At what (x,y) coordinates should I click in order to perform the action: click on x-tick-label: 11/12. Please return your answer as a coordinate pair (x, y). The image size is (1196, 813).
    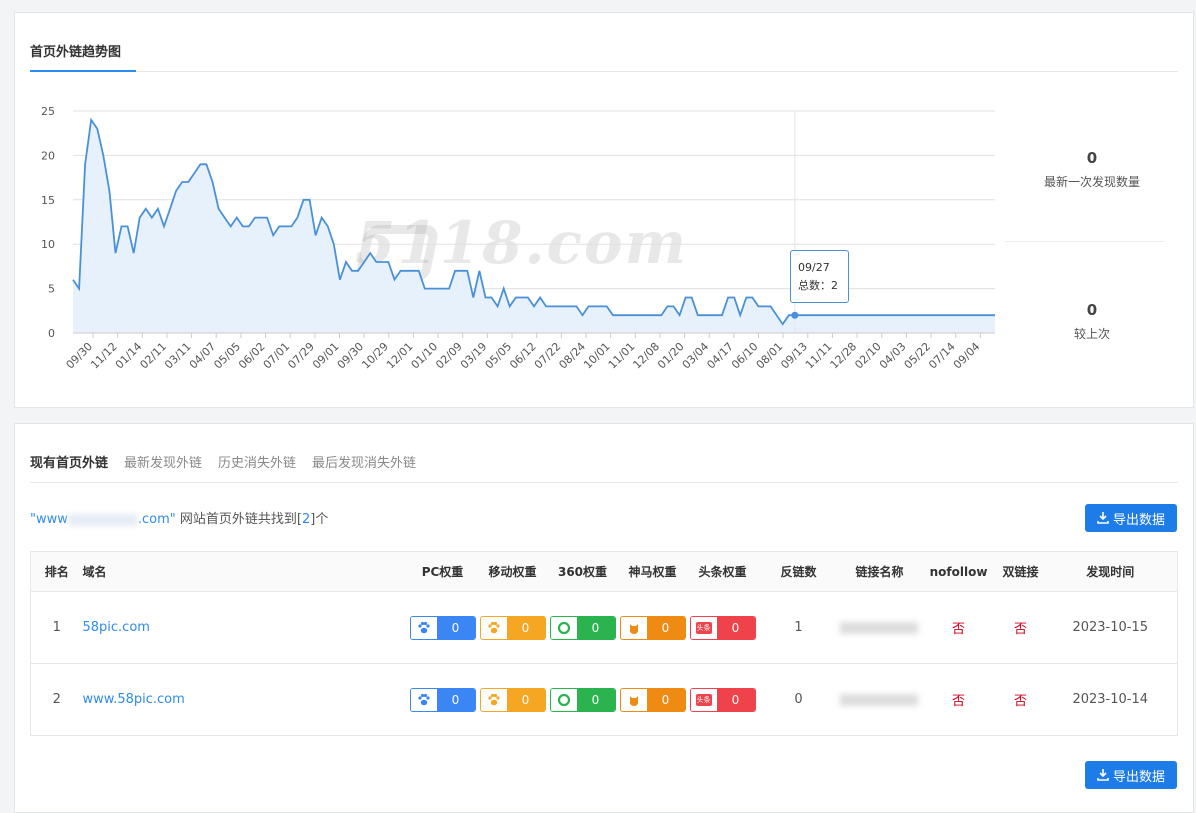
    Looking at the image, I should click on (104, 356).